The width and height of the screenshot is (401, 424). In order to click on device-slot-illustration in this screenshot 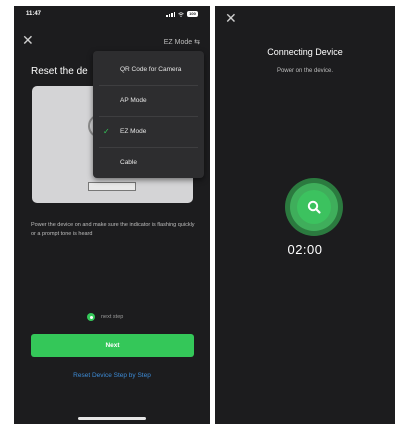, I will do `click(112, 186)`.